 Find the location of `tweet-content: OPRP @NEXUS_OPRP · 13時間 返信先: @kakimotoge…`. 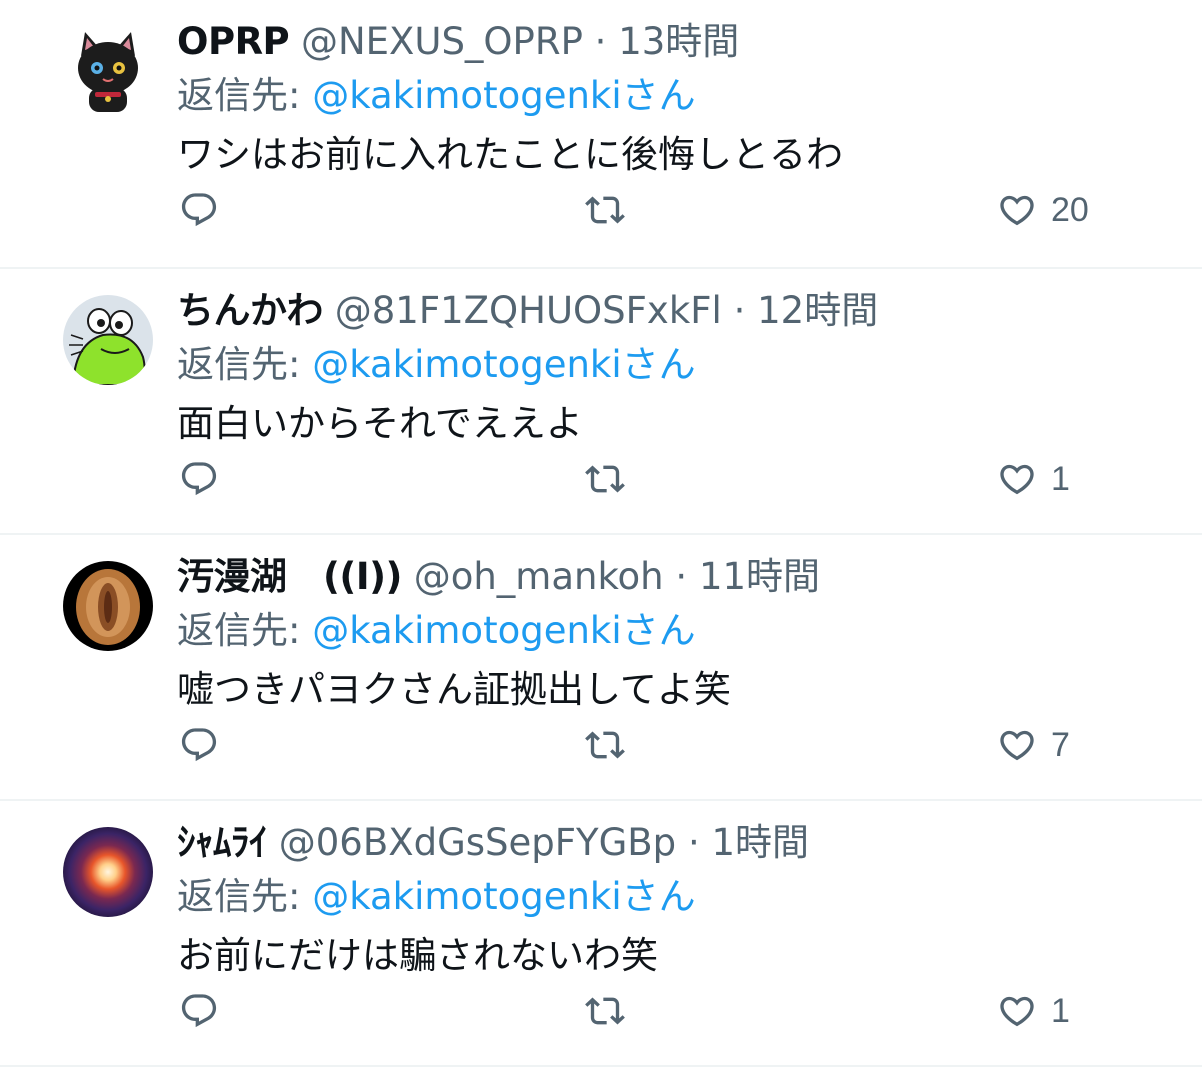

tweet-content: OPRP @NEXUS_OPRP · 13時間 返信先: @kakimotoge… is located at coordinates (679, 101).